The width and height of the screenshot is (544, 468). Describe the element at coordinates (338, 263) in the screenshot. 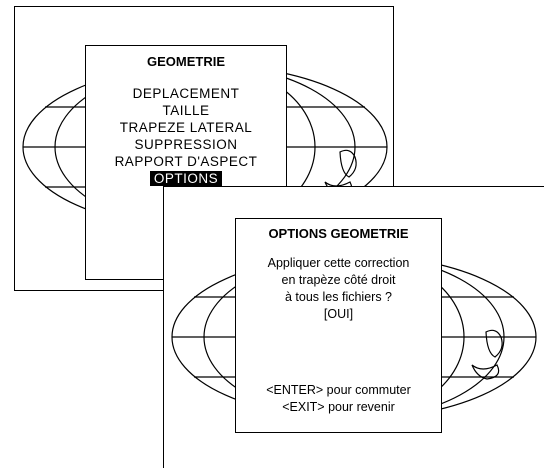

I see `message-line-1: Appliquer cette correction` at that location.